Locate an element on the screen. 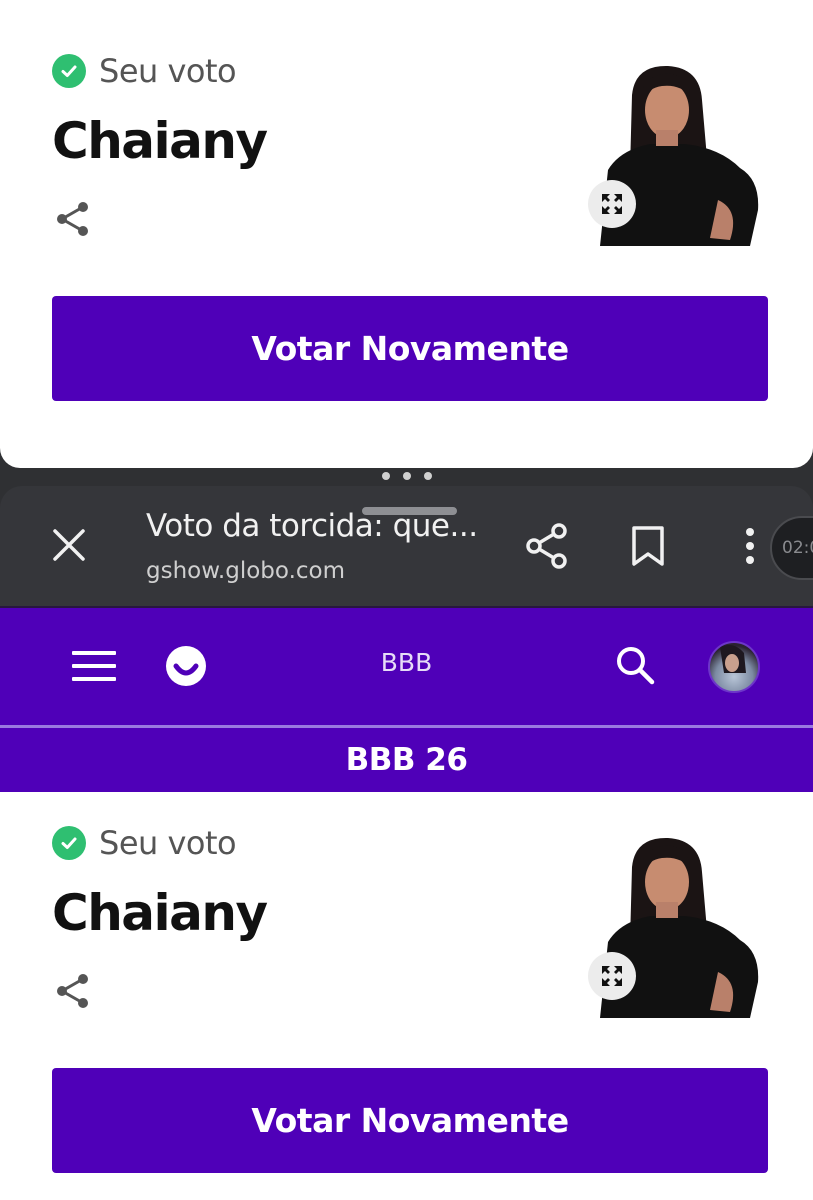  search-icon is located at coordinates (635, 665).